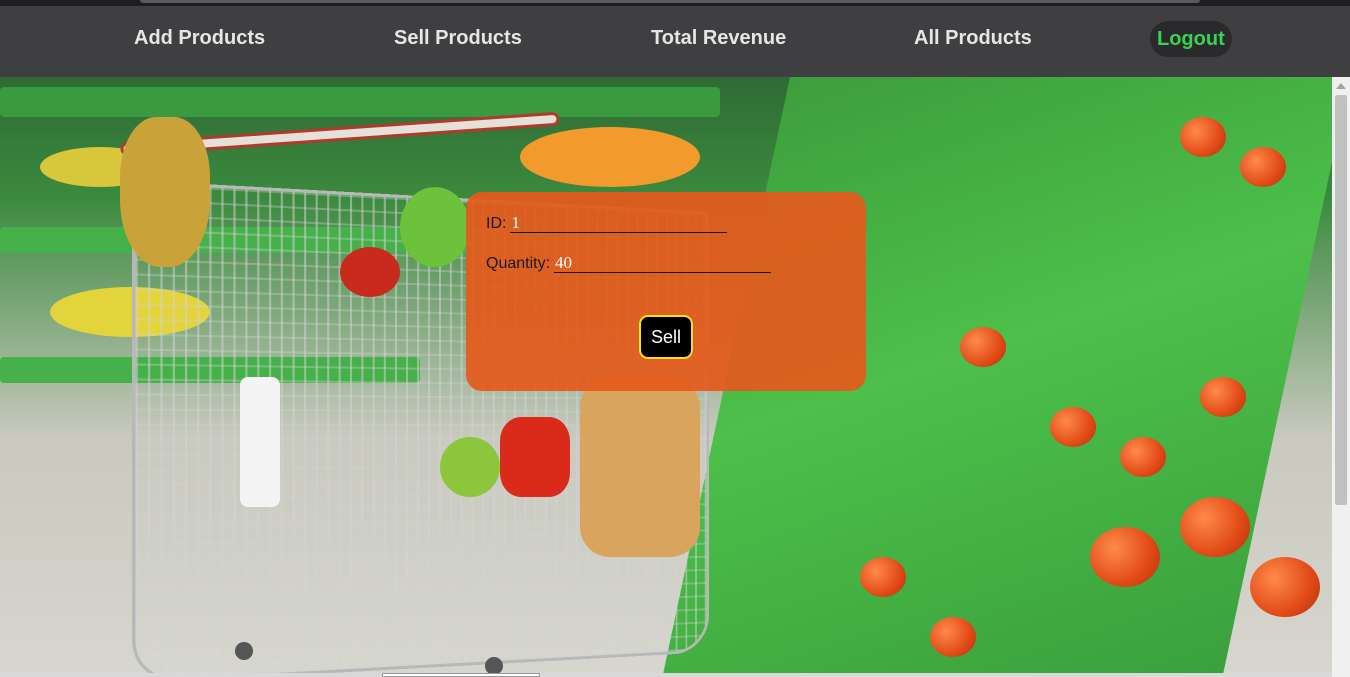 This screenshot has height=677, width=1350. What do you see at coordinates (973, 38) in the screenshot?
I see `nav-all-products: All Products` at bounding box center [973, 38].